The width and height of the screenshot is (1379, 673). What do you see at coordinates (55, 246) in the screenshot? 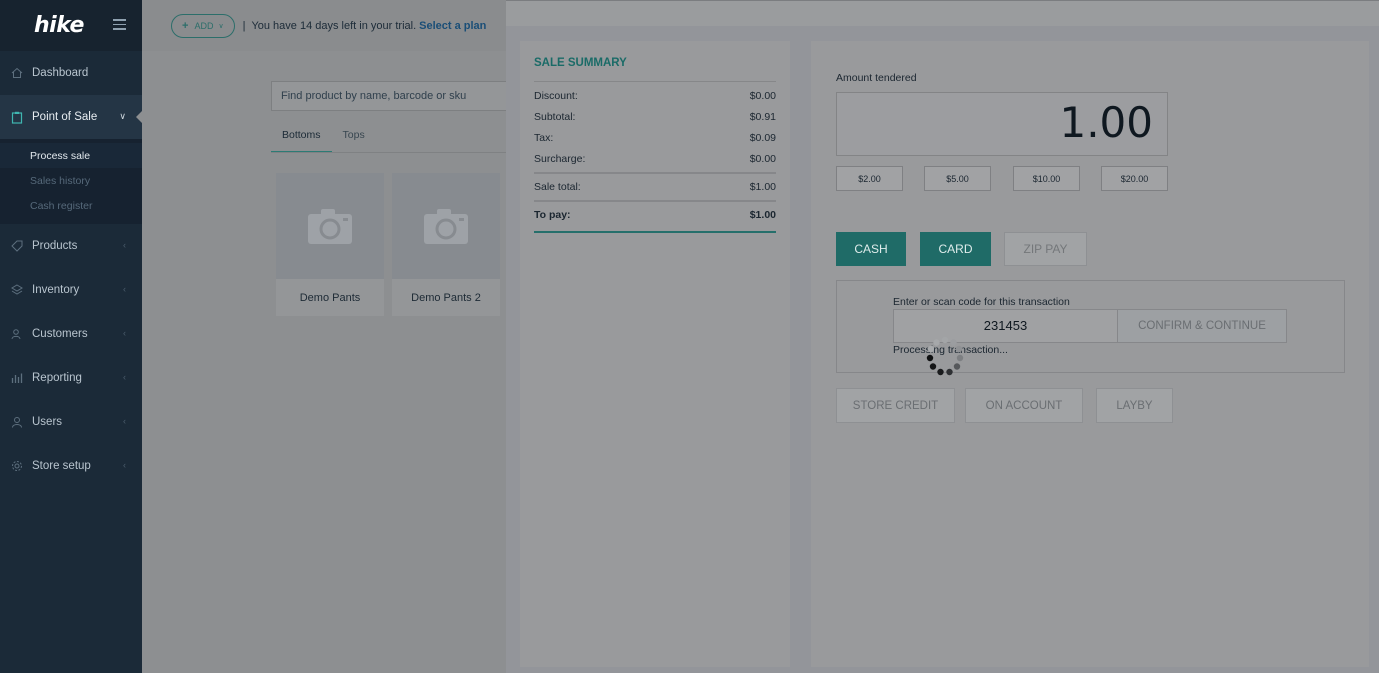
I see `sidebar-item-label: Products` at bounding box center [55, 246].